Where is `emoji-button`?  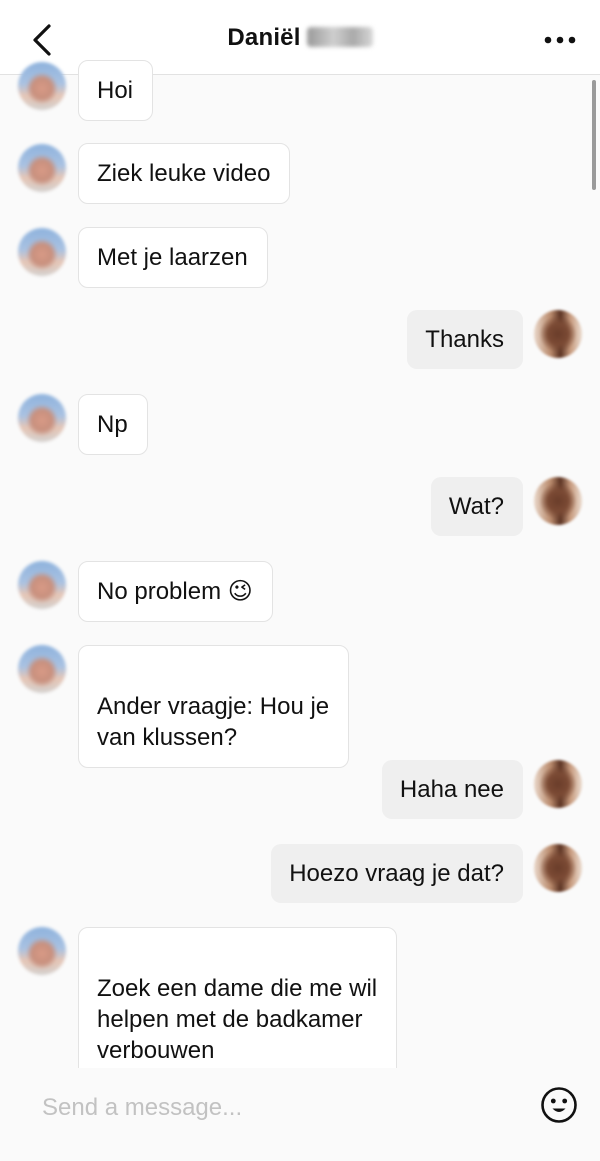
emoji-button is located at coordinates (559, 1105).